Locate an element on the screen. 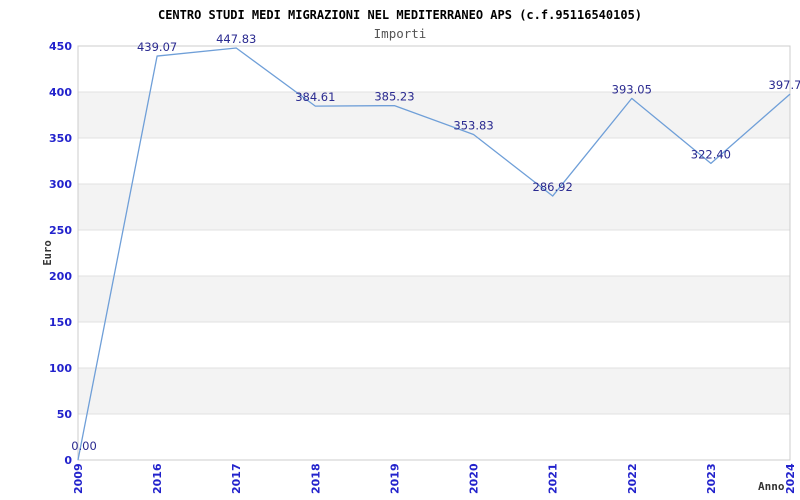  x-tick-label: 2018 is located at coordinates (315, 478).